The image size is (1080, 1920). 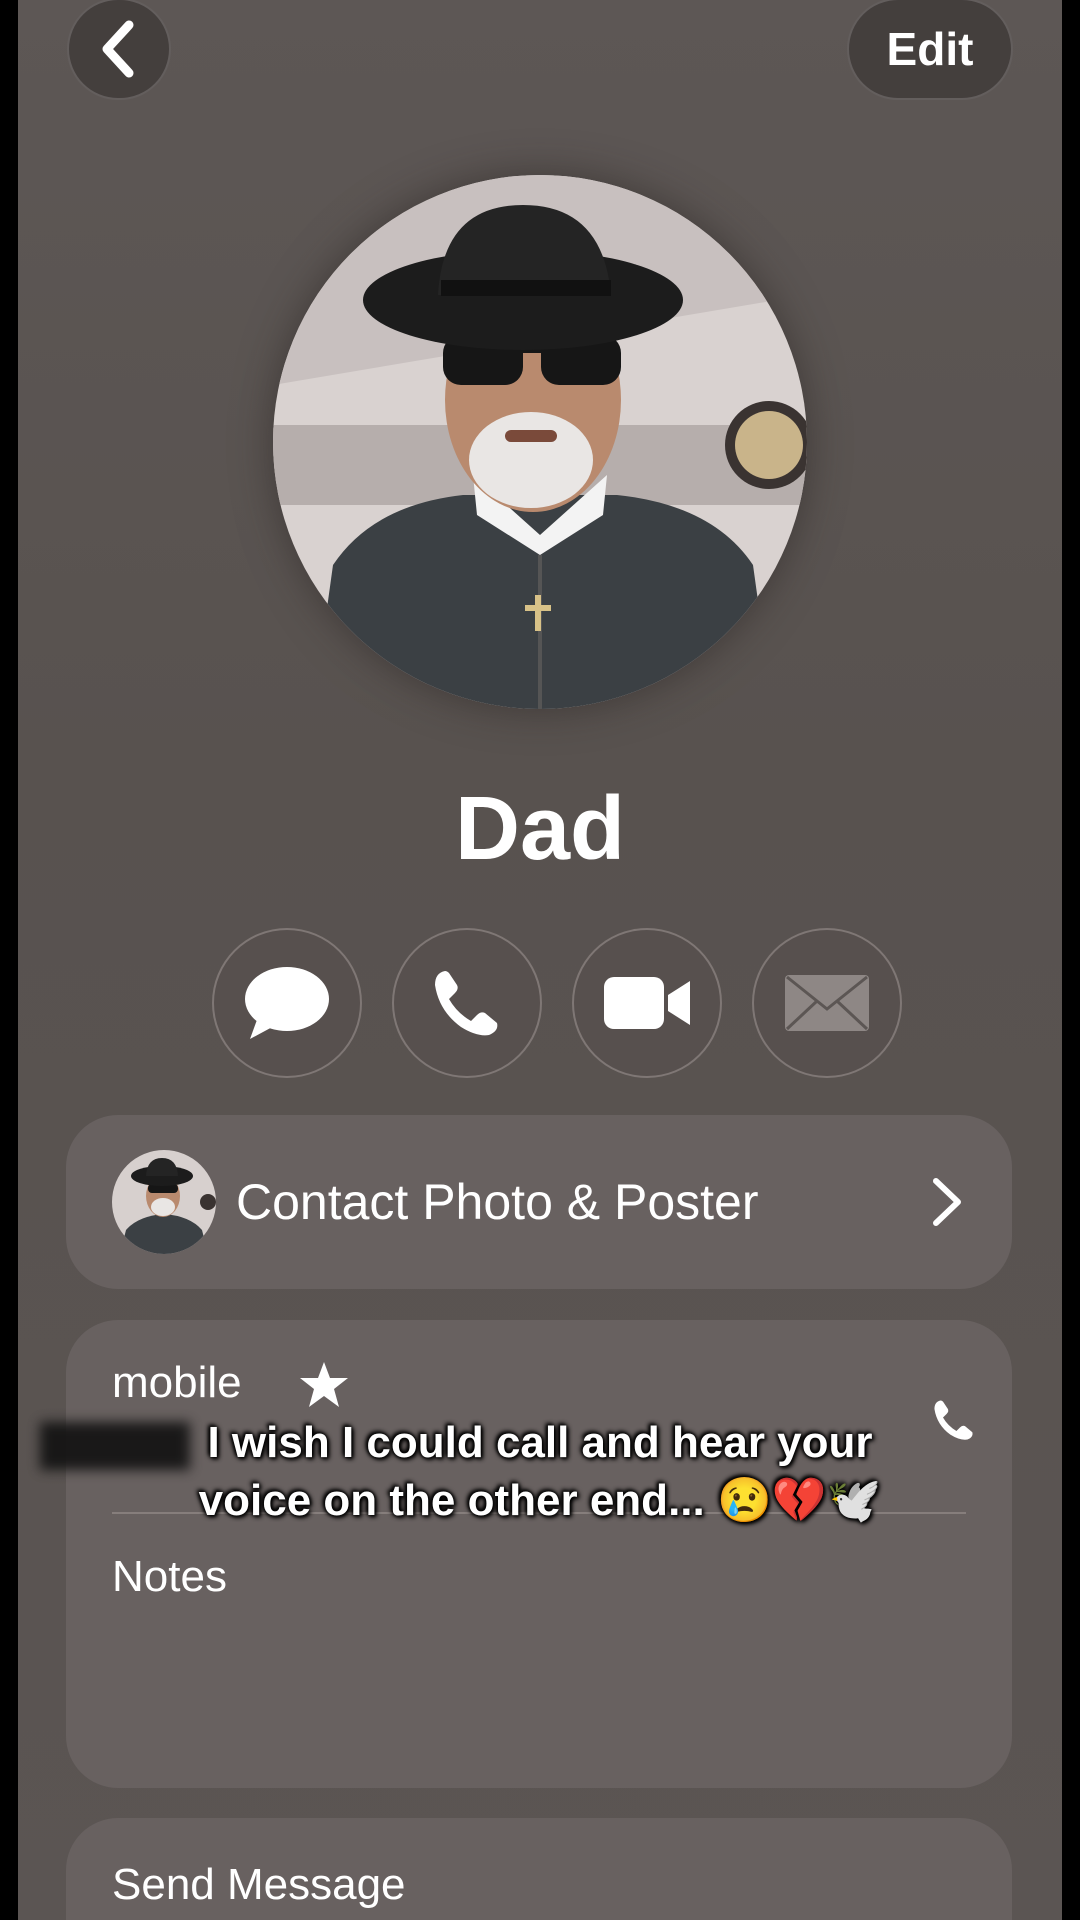 I want to click on envelope-icon, so click(x=827, y=1003).